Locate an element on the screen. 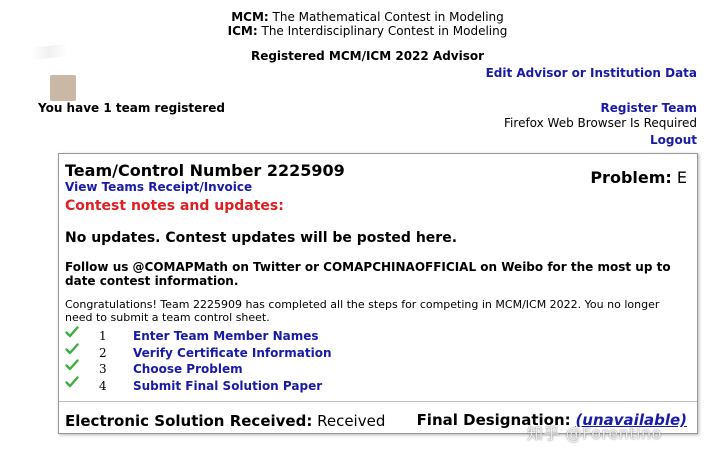 This screenshot has width=720, height=458. watermark: 知乎 @Forentino is located at coordinates (594, 433).